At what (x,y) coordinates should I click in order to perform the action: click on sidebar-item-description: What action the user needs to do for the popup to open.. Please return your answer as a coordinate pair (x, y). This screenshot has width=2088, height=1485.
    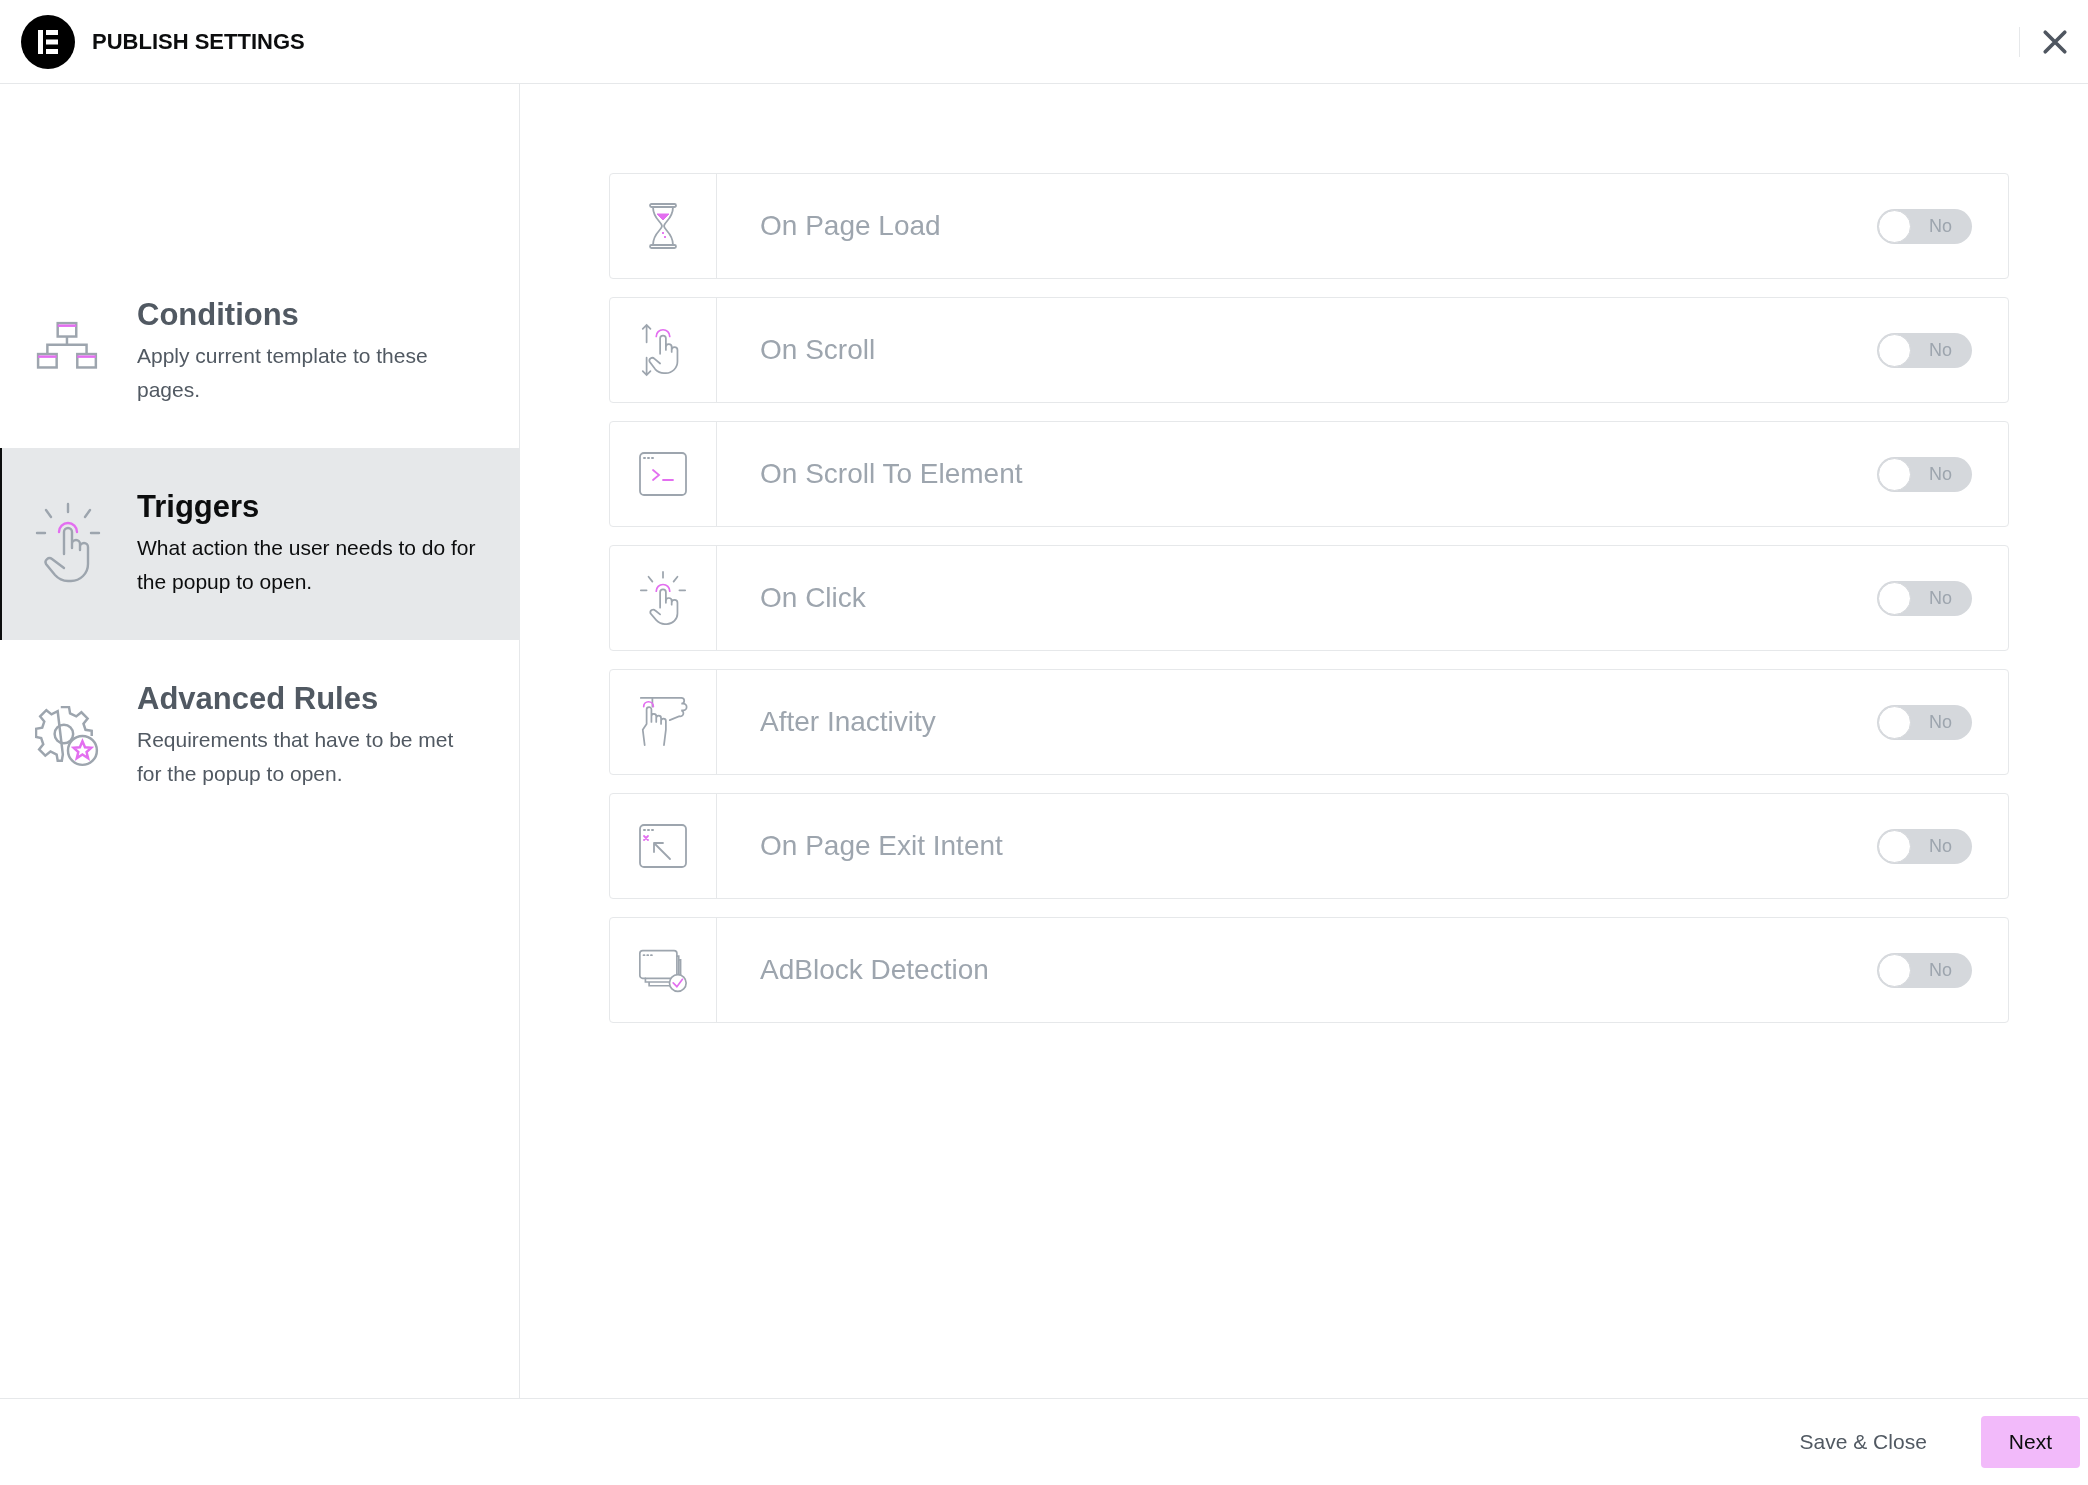
    Looking at the image, I should click on (307, 565).